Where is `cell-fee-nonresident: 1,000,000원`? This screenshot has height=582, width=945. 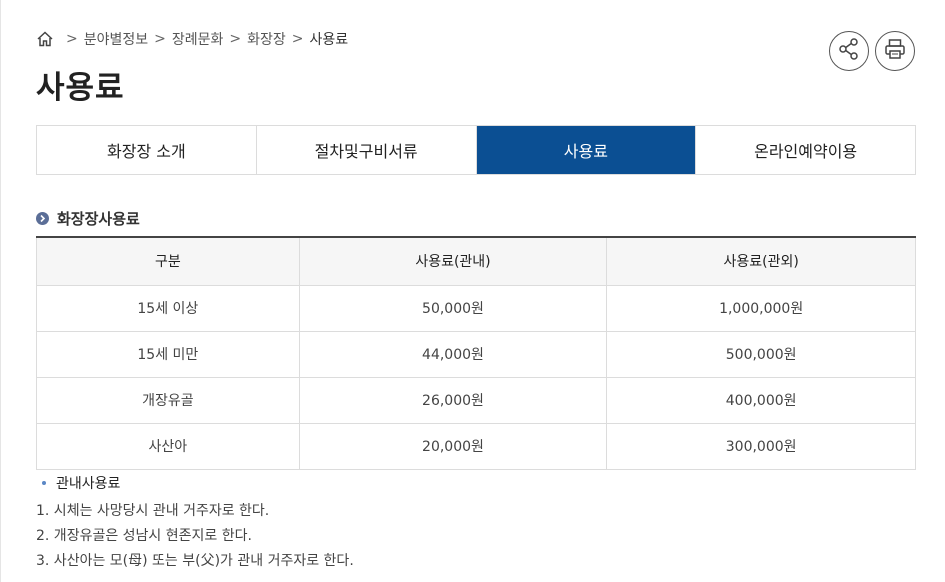
cell-fee-nonresident: 1,000,000원 is located at coordinates (761, 308).